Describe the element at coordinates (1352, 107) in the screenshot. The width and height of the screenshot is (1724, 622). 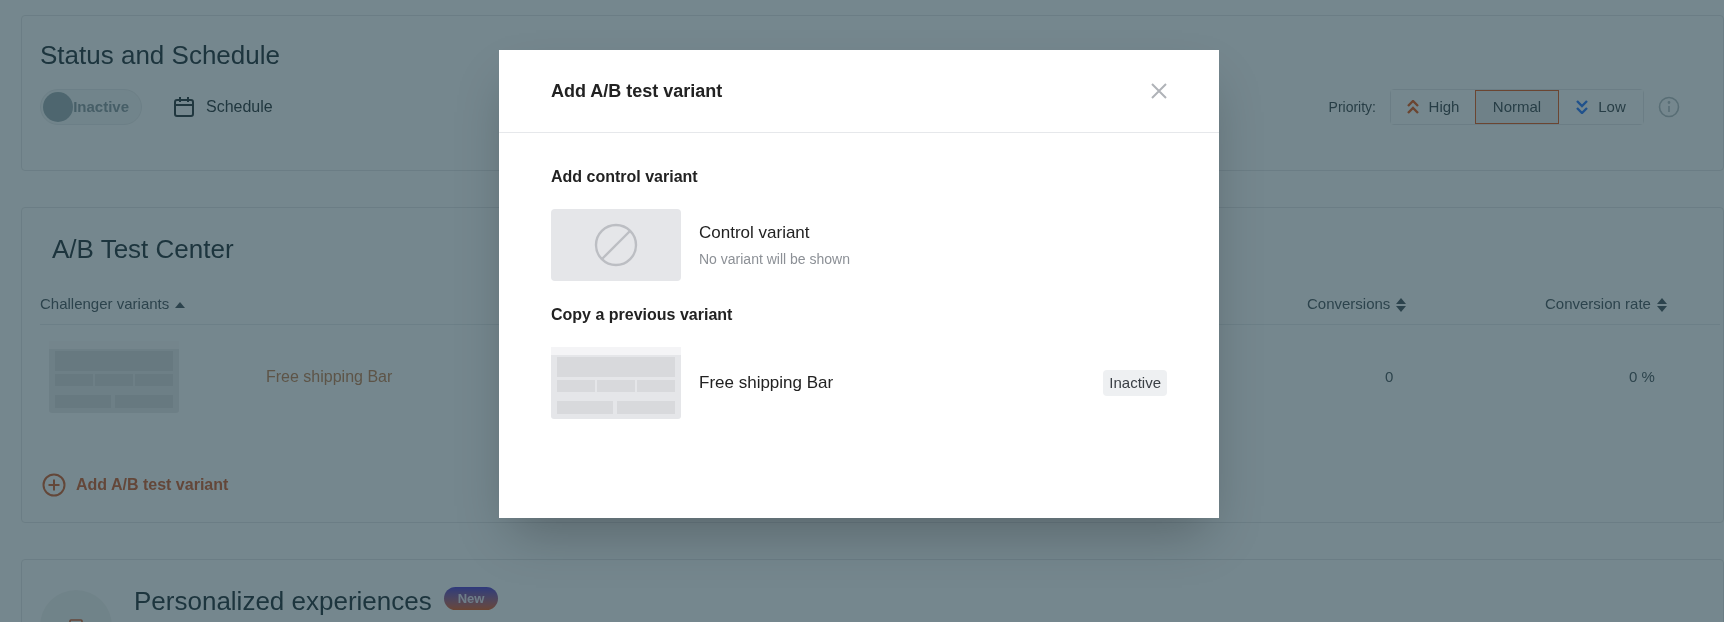
I see `priority-label: Priority:` at that location.